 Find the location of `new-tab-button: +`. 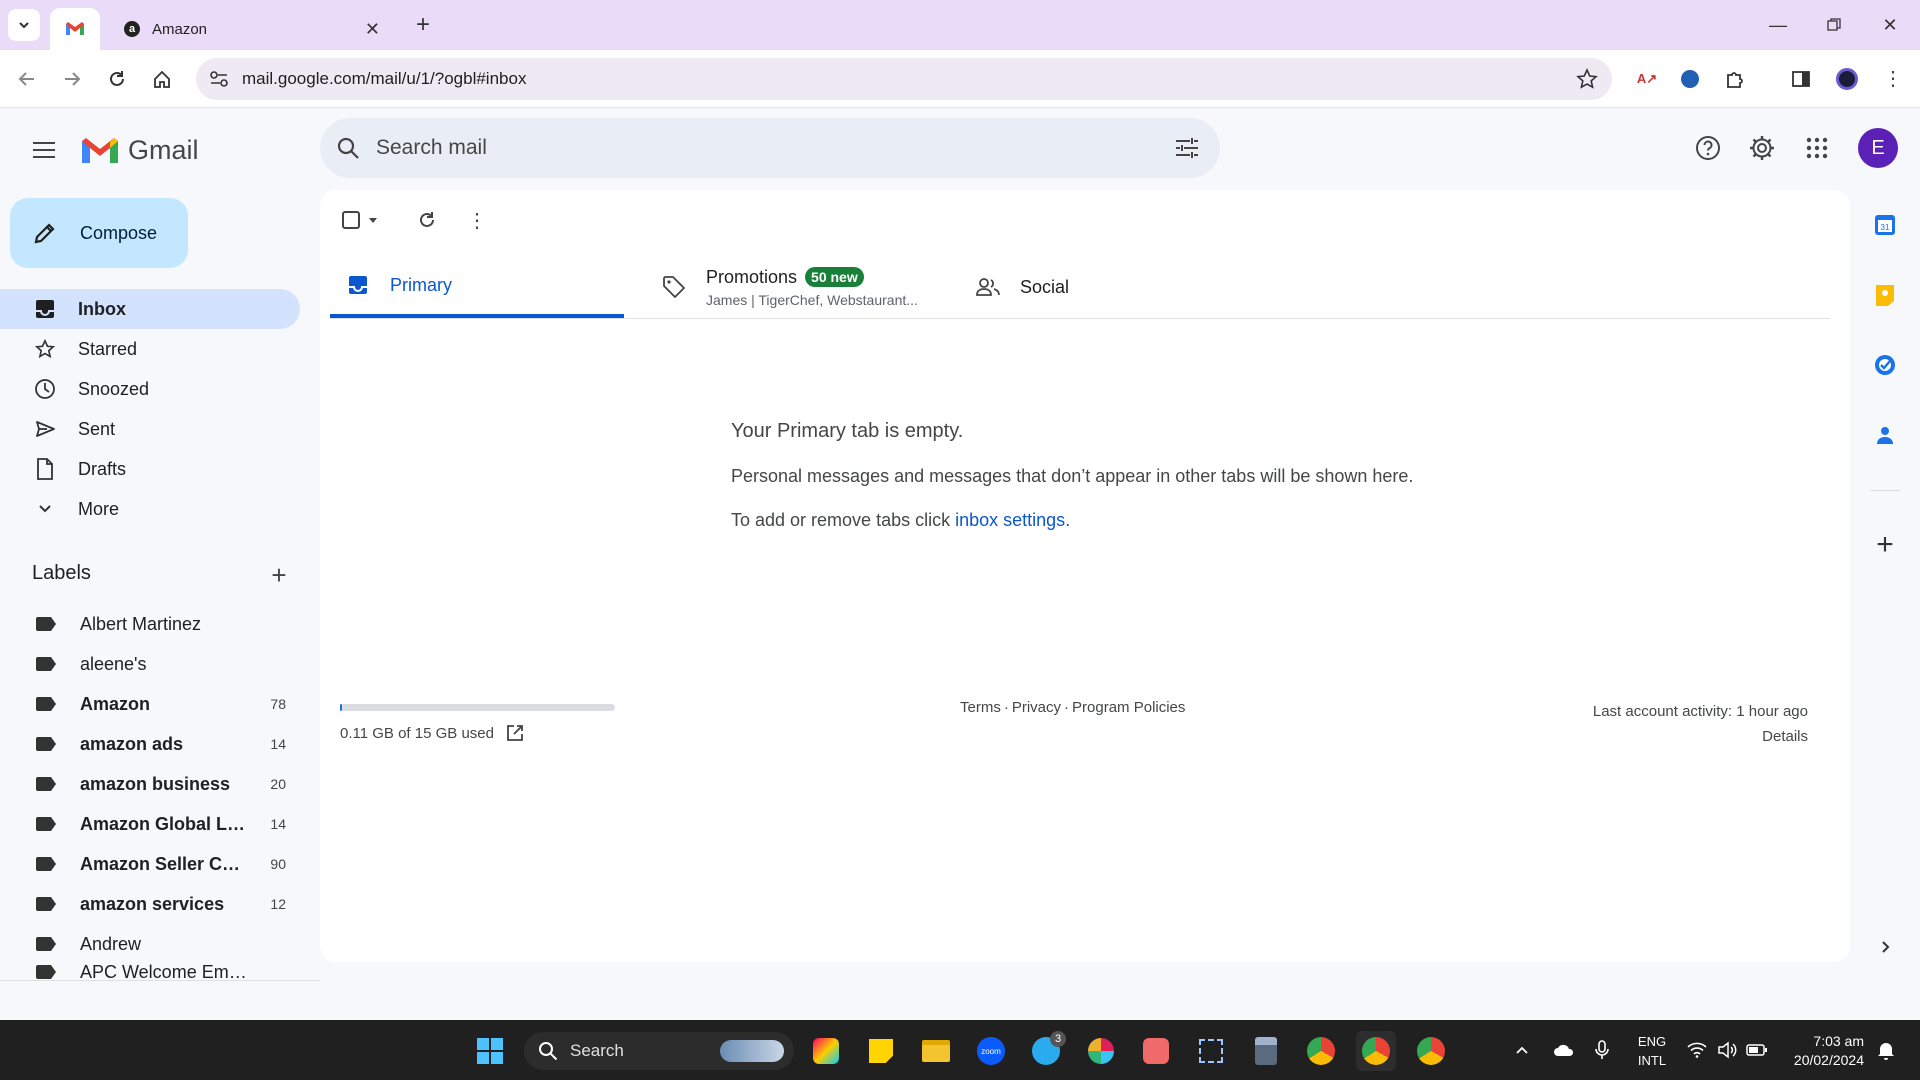

new-tab-button: + is located at coordinates (423, 25).